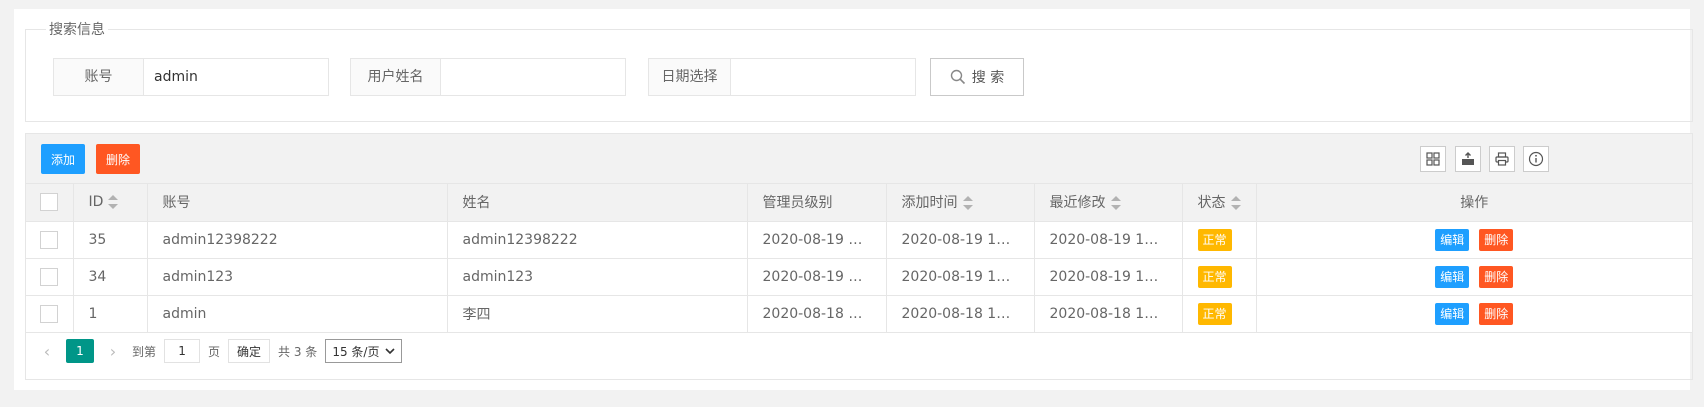 This screenshot has height=407, width=1704. What do you see at coordinates (110, 240) in the screenshot?
I see `cell-id: 35` at bounding box center [110, 240].